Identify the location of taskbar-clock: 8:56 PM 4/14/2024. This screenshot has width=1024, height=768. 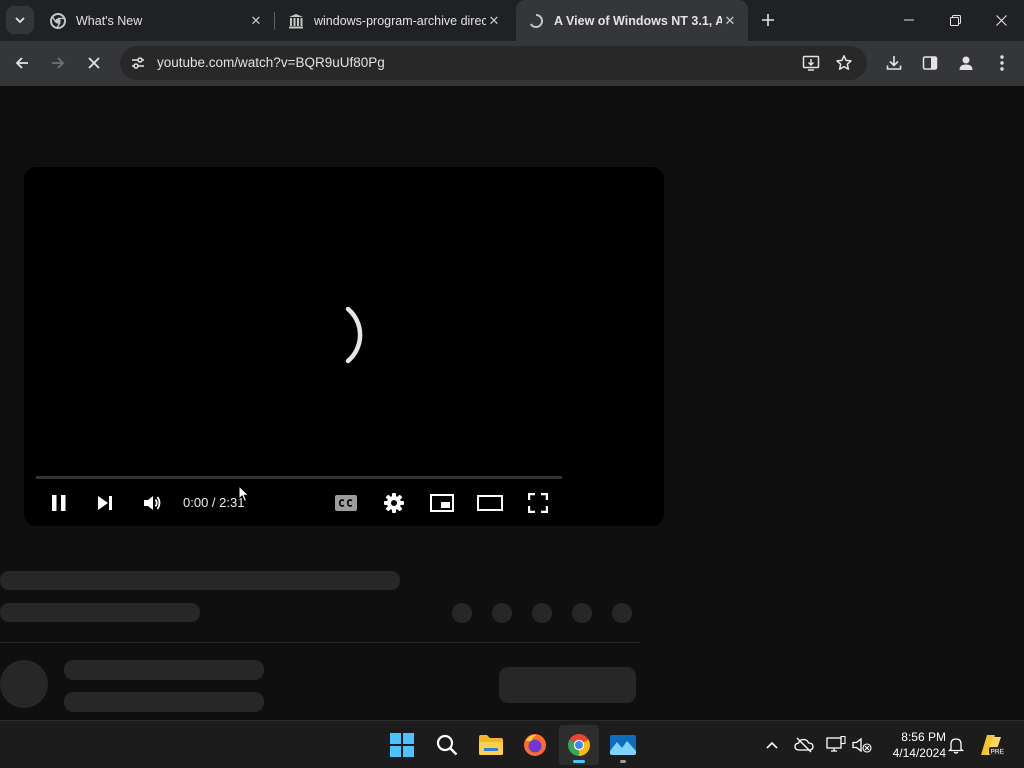
(913, 745).